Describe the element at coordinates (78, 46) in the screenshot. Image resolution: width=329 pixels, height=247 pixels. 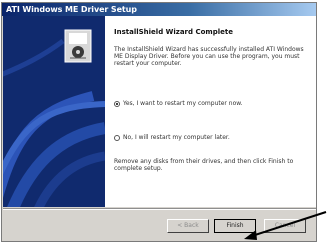
I see `installer-disk-icon` at that location.